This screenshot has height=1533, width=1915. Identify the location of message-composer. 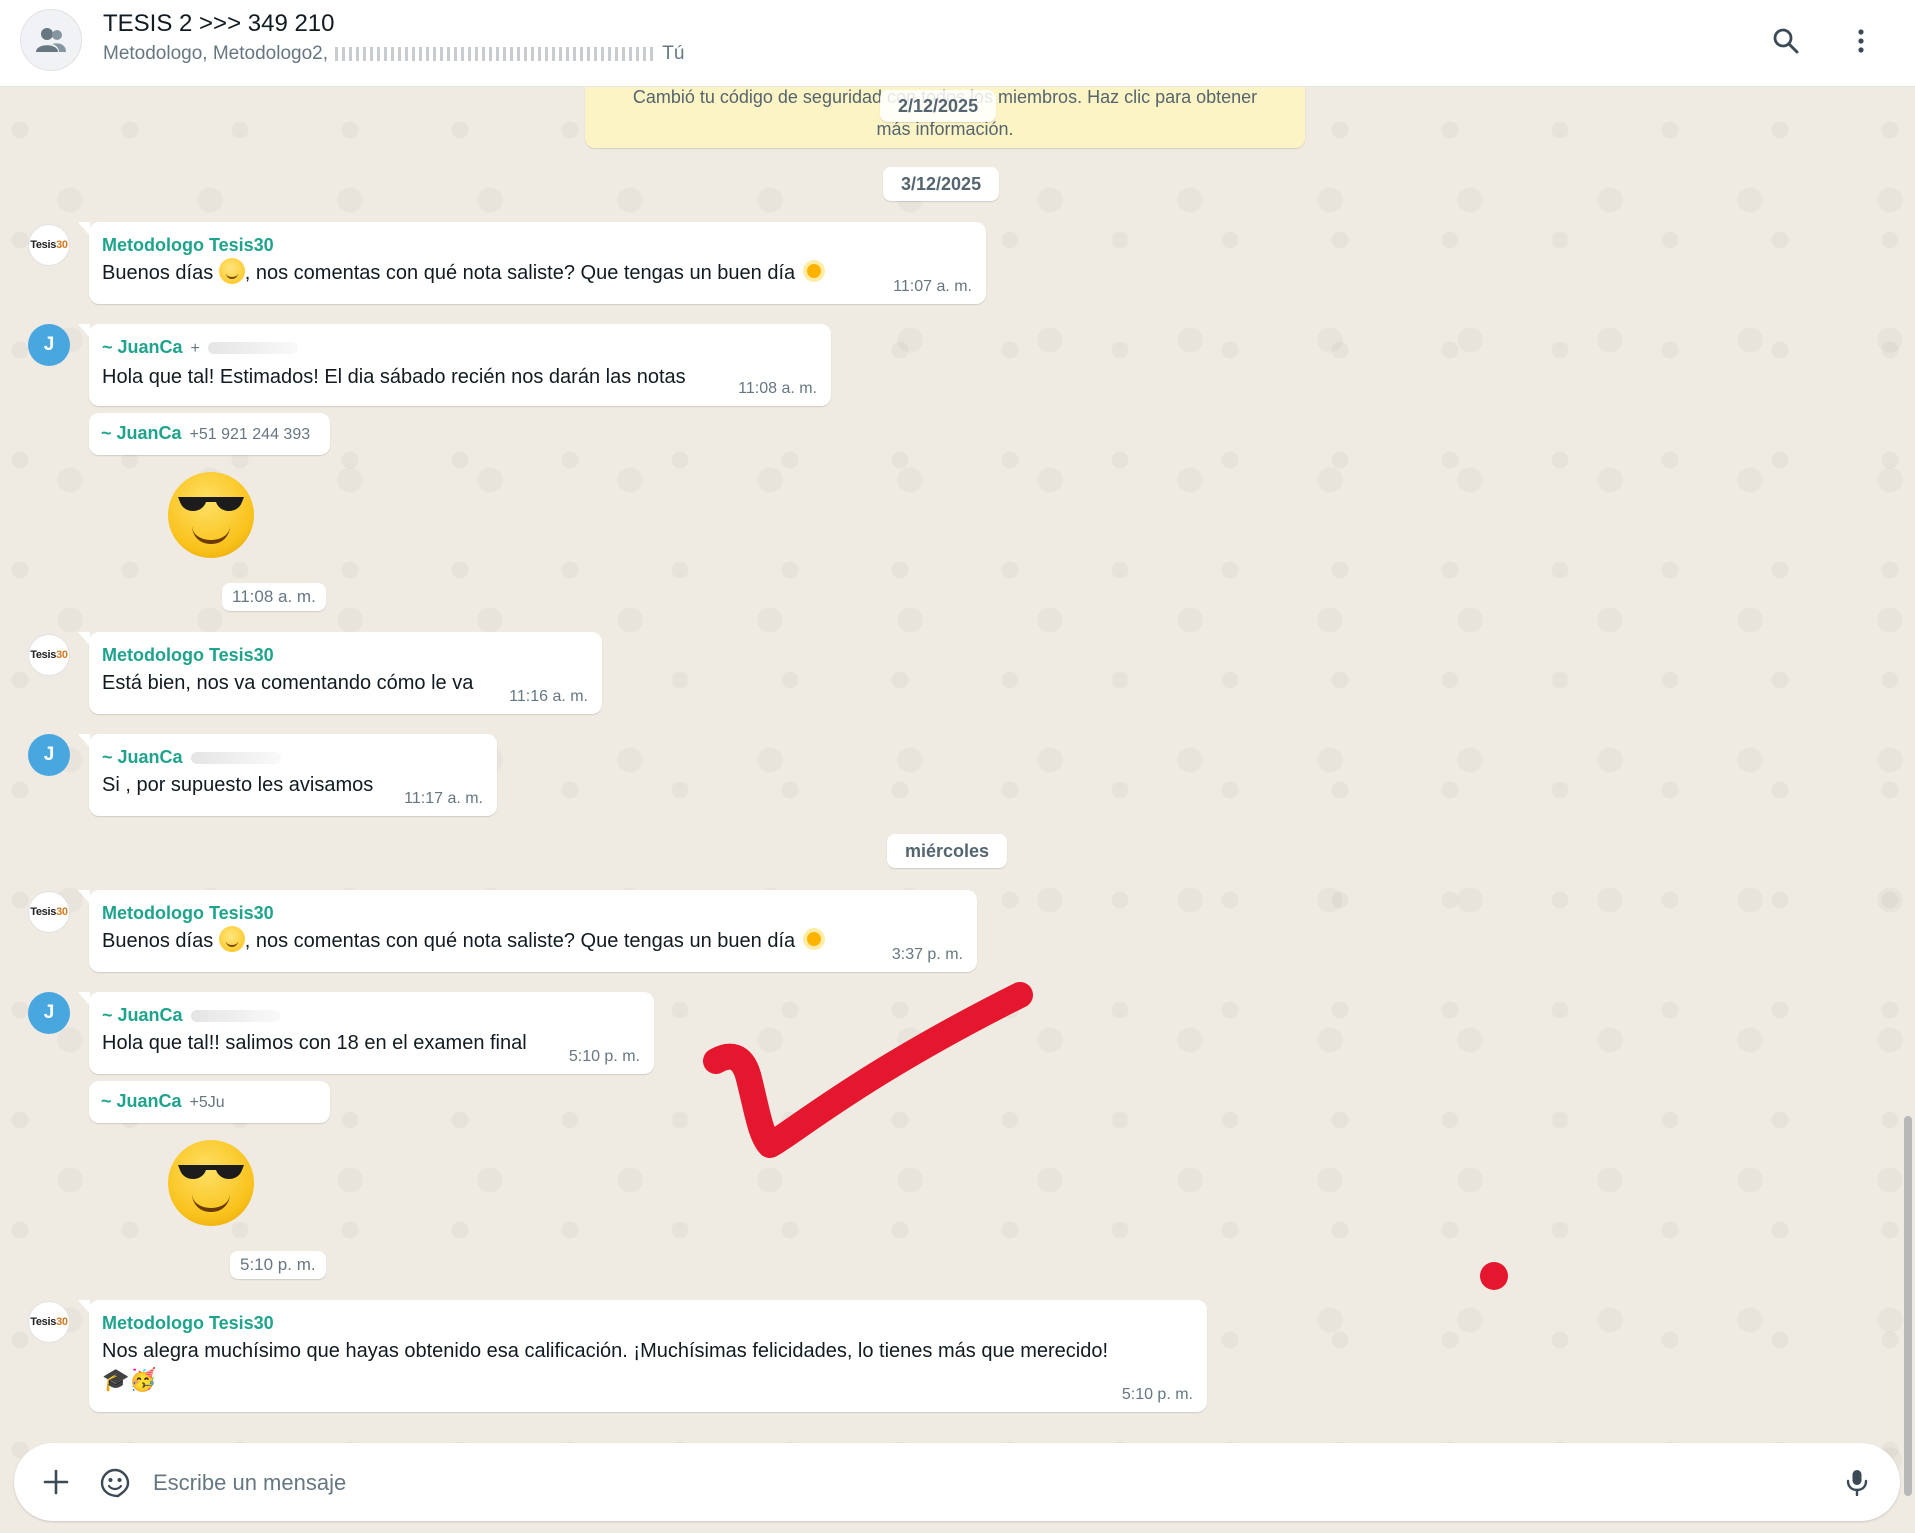
(957, 1482).